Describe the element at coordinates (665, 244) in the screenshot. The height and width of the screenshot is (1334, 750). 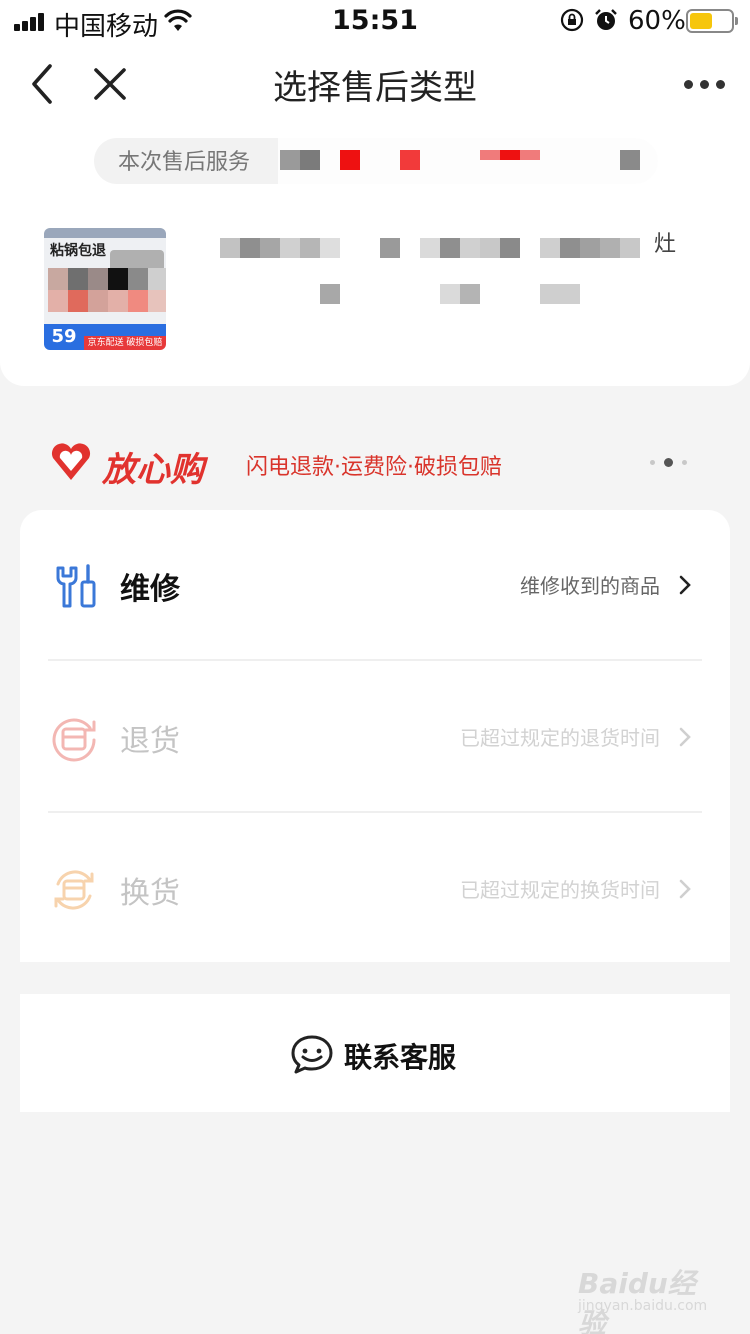
I see `product-name-tail: 灶` at that location.